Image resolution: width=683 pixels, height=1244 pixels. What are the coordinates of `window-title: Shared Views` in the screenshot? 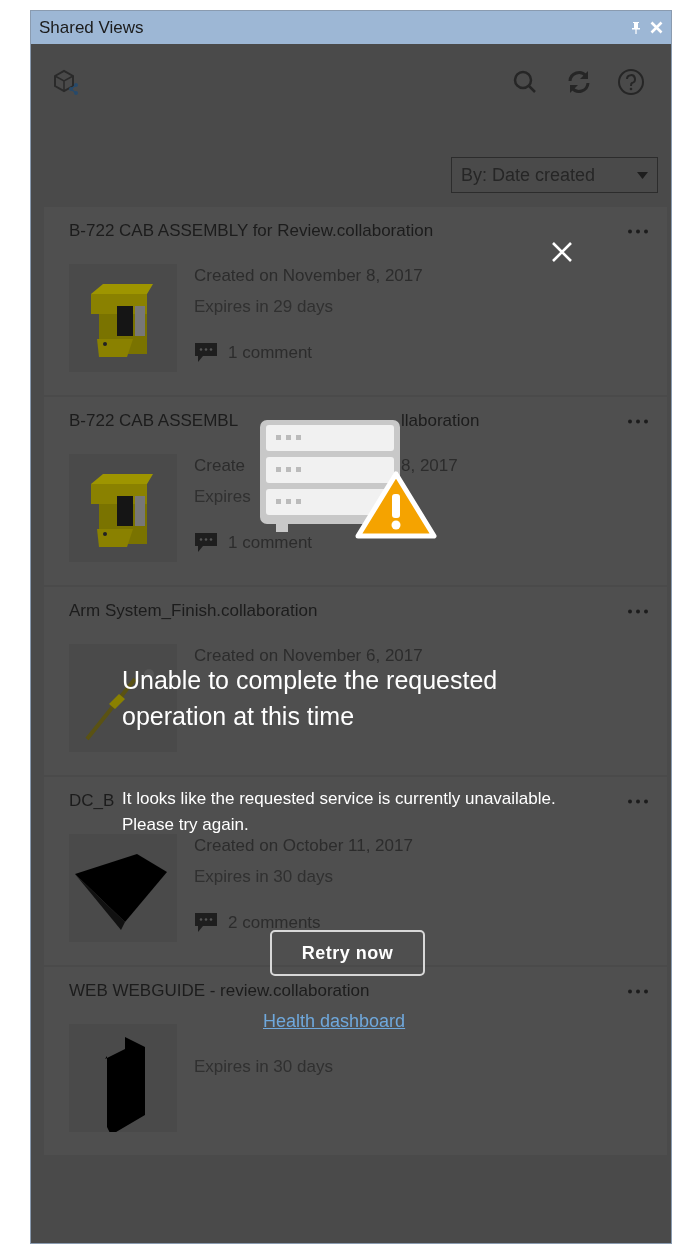 It's located at (92, 27).